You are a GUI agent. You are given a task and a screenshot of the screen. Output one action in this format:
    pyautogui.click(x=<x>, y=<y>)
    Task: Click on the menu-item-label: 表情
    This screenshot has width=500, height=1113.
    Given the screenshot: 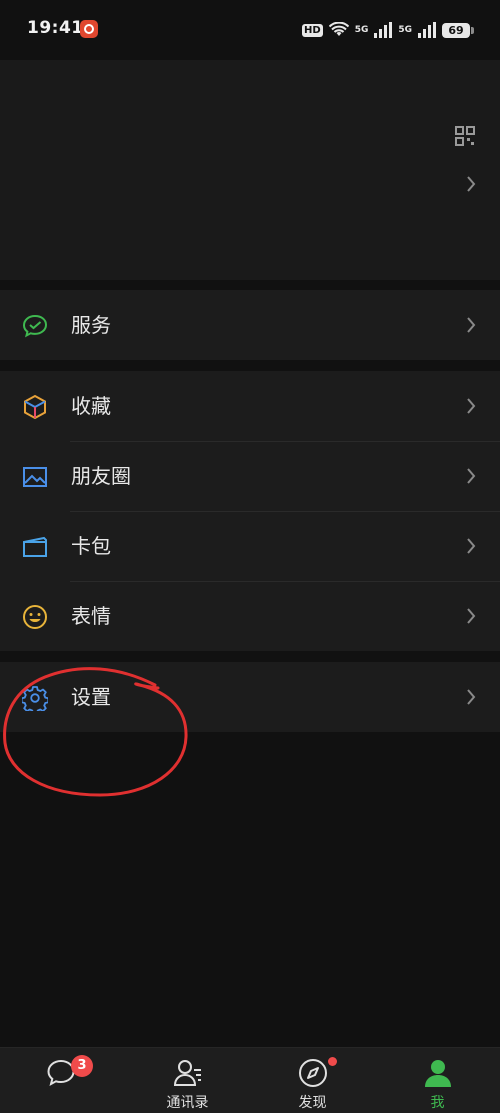 What is the action you would take?
    pyautogui.click(x=91, y=616)
    